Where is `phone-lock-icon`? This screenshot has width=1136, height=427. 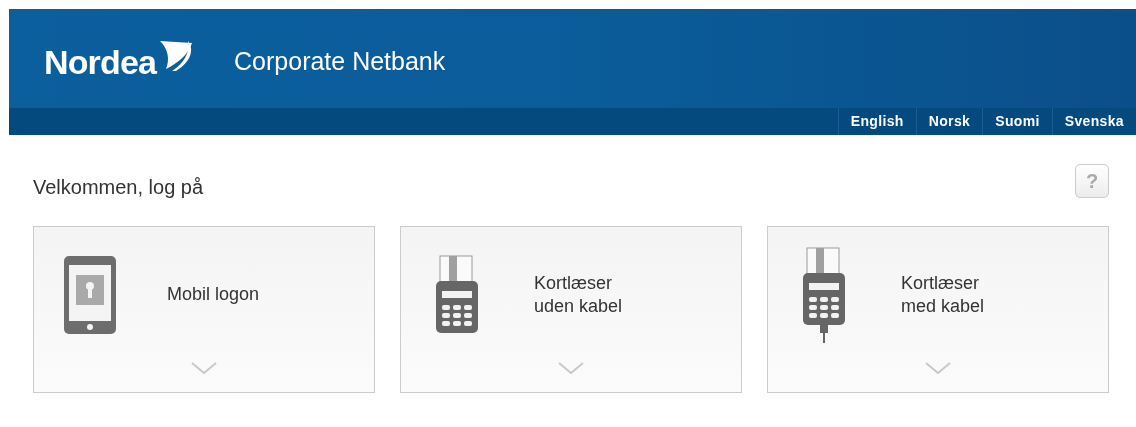
phone-lock-icon is located at coordinates (90, 294).